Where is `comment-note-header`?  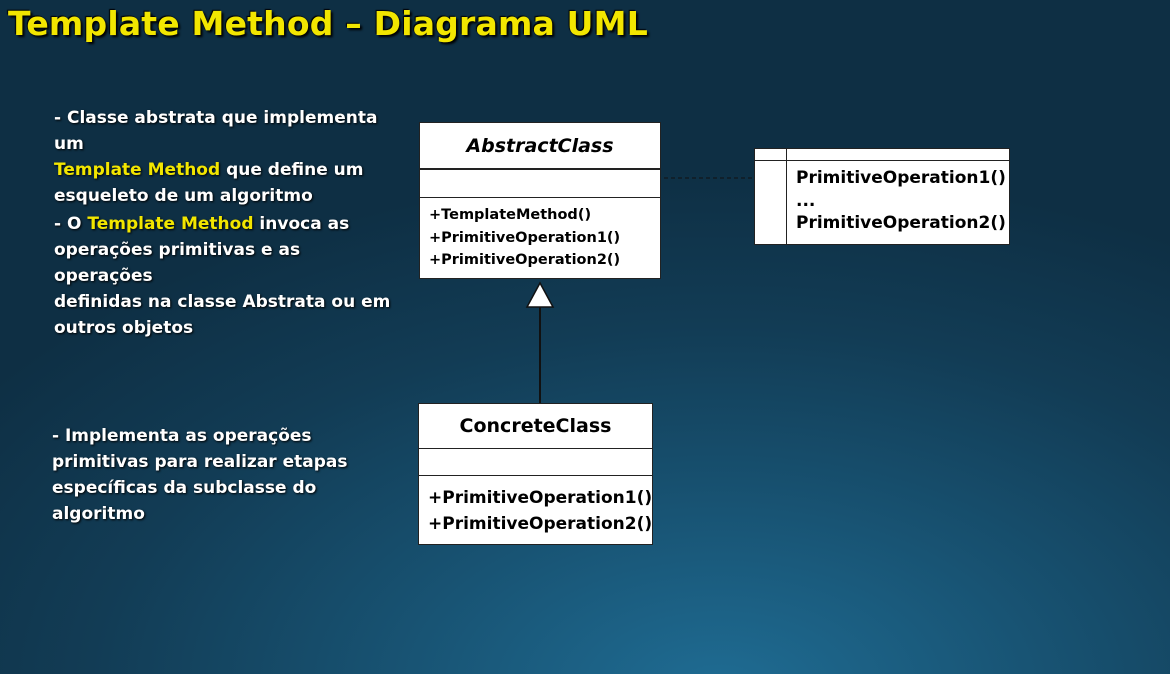 comment-note-header is located at coordinates (882, 155).